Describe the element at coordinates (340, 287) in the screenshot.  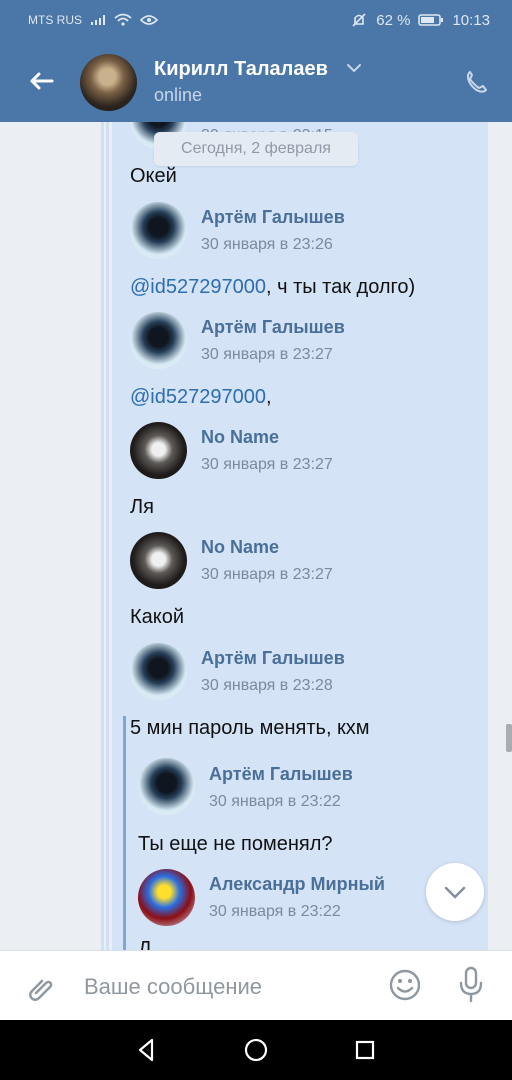
I see `message-text-fragment: , ч ты так долго)` at that location.